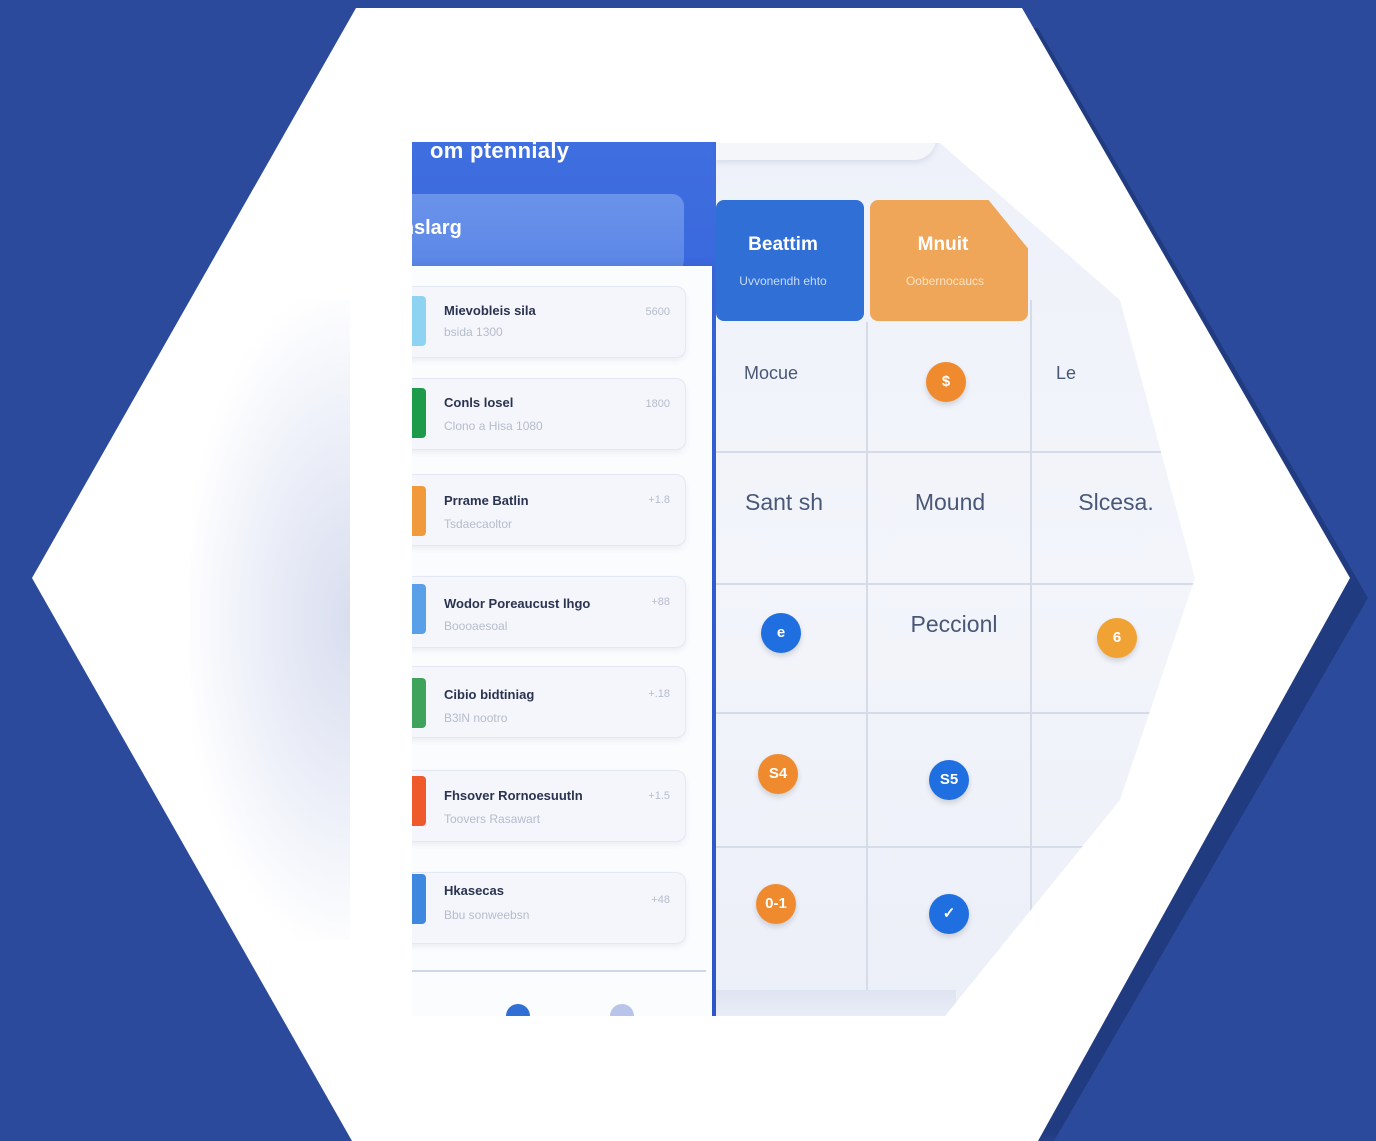 Image resolution: width=1376 pixels, height=1141 pixels. I want to click on header-card, so click(790, 260).